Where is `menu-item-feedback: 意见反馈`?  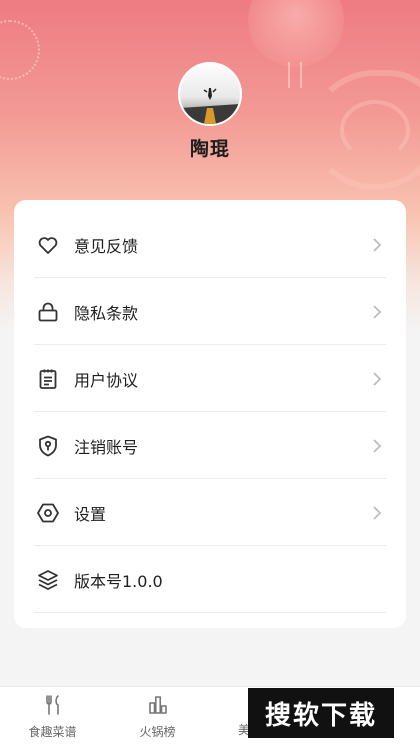
menu-item-feedback: 意见反馈 is located at coordinates (210, 245).